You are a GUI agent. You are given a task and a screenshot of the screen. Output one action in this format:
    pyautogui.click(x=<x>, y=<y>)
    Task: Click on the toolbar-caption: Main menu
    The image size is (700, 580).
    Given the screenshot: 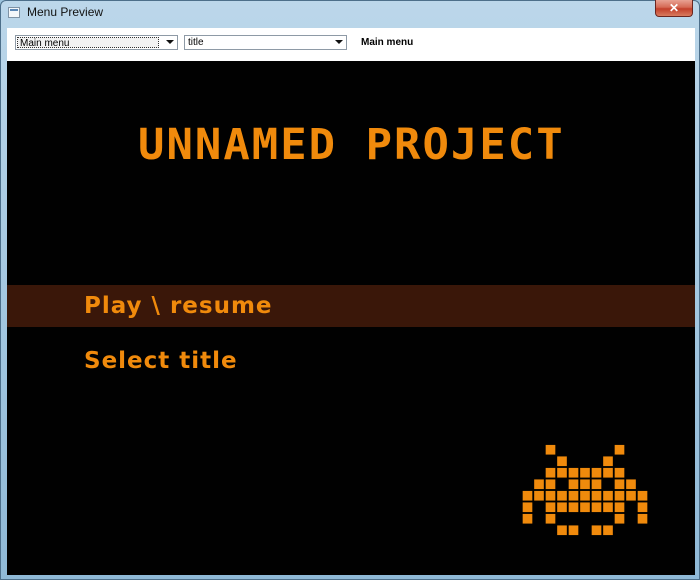 What is the action you would take?
    pyautogui.click(x=387, y=42)
    